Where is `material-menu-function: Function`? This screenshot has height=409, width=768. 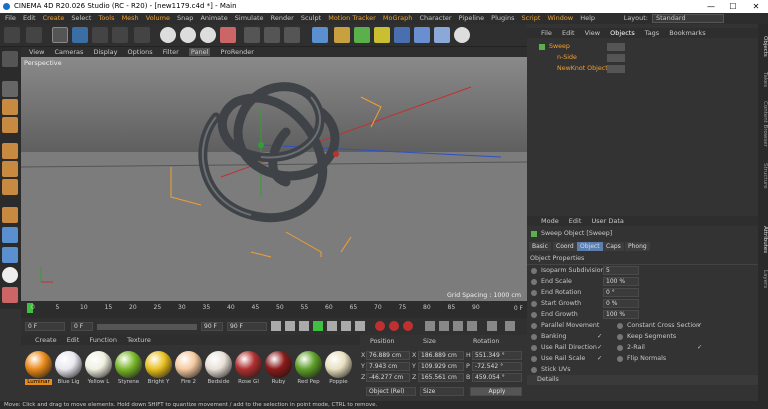
material-menu-function: Function is located at coordinates (103, 340).